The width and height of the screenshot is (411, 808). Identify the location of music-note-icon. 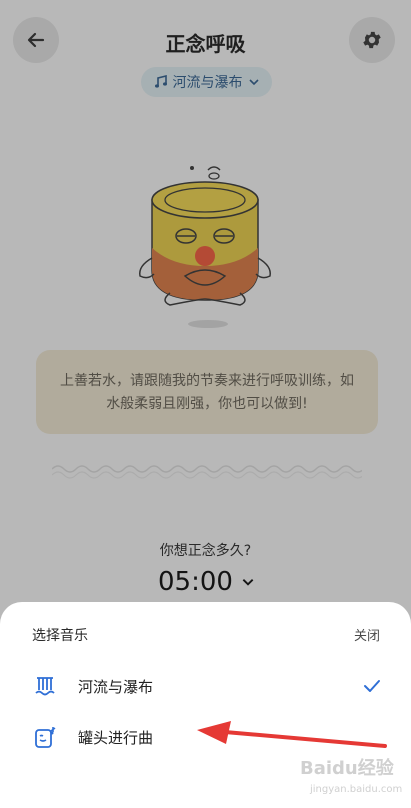
(160, 81).